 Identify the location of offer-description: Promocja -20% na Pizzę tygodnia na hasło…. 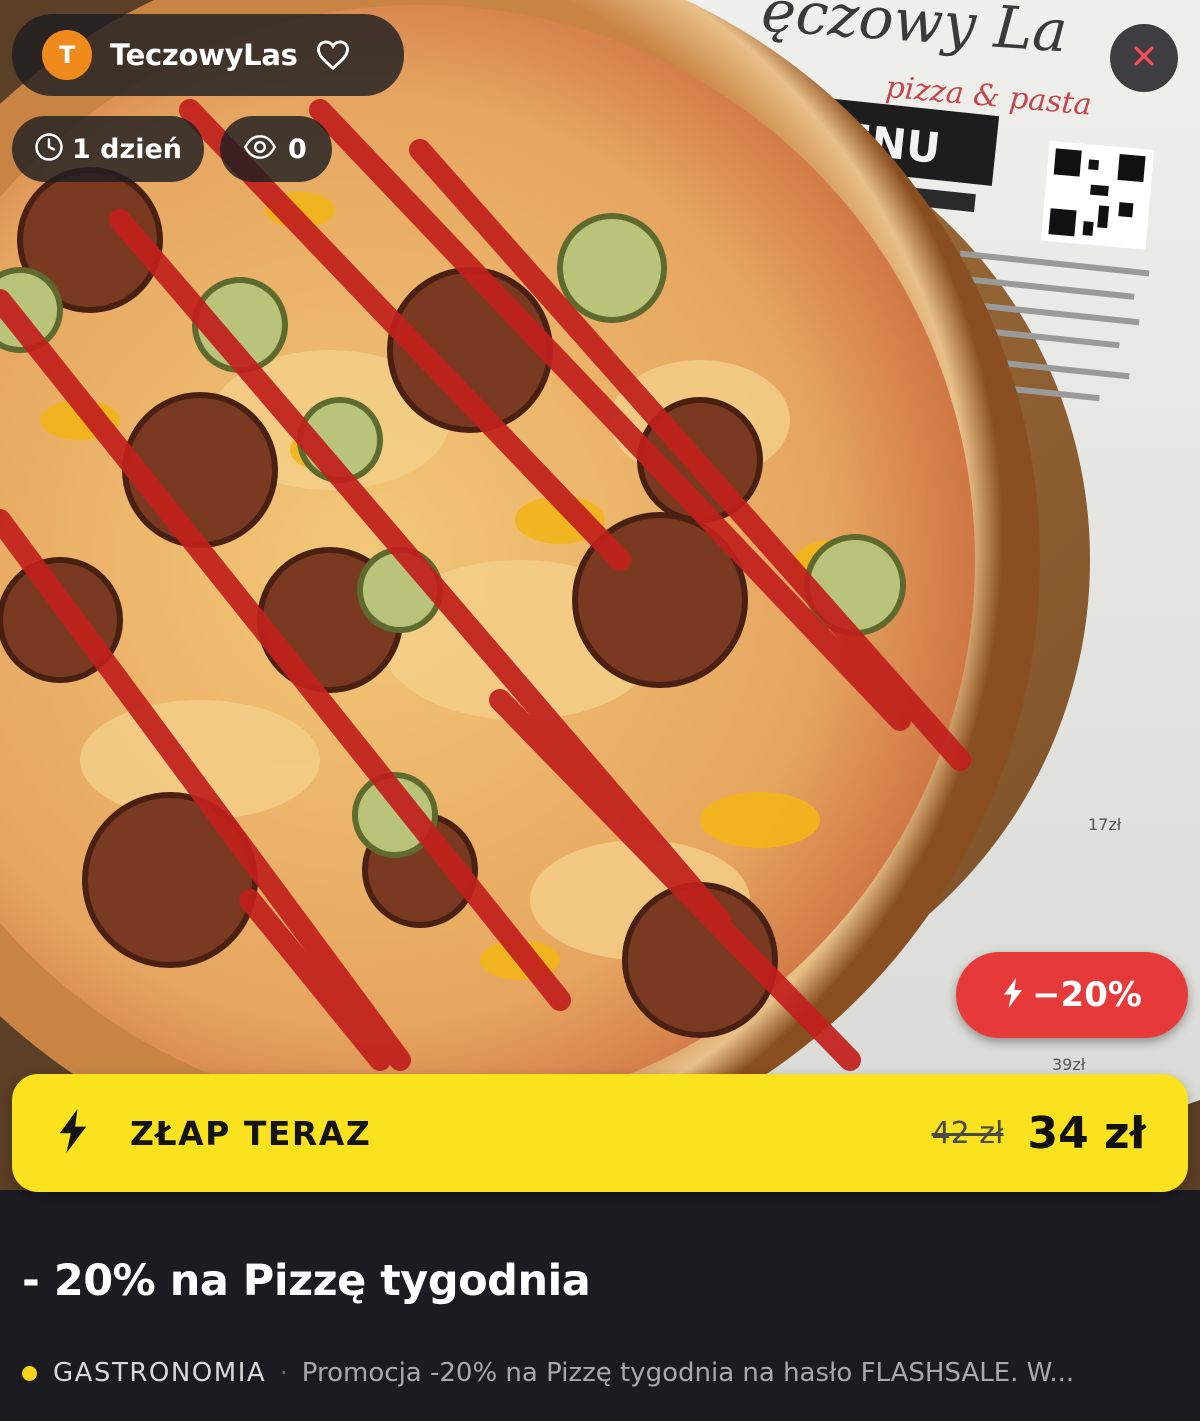
(688, 1373).